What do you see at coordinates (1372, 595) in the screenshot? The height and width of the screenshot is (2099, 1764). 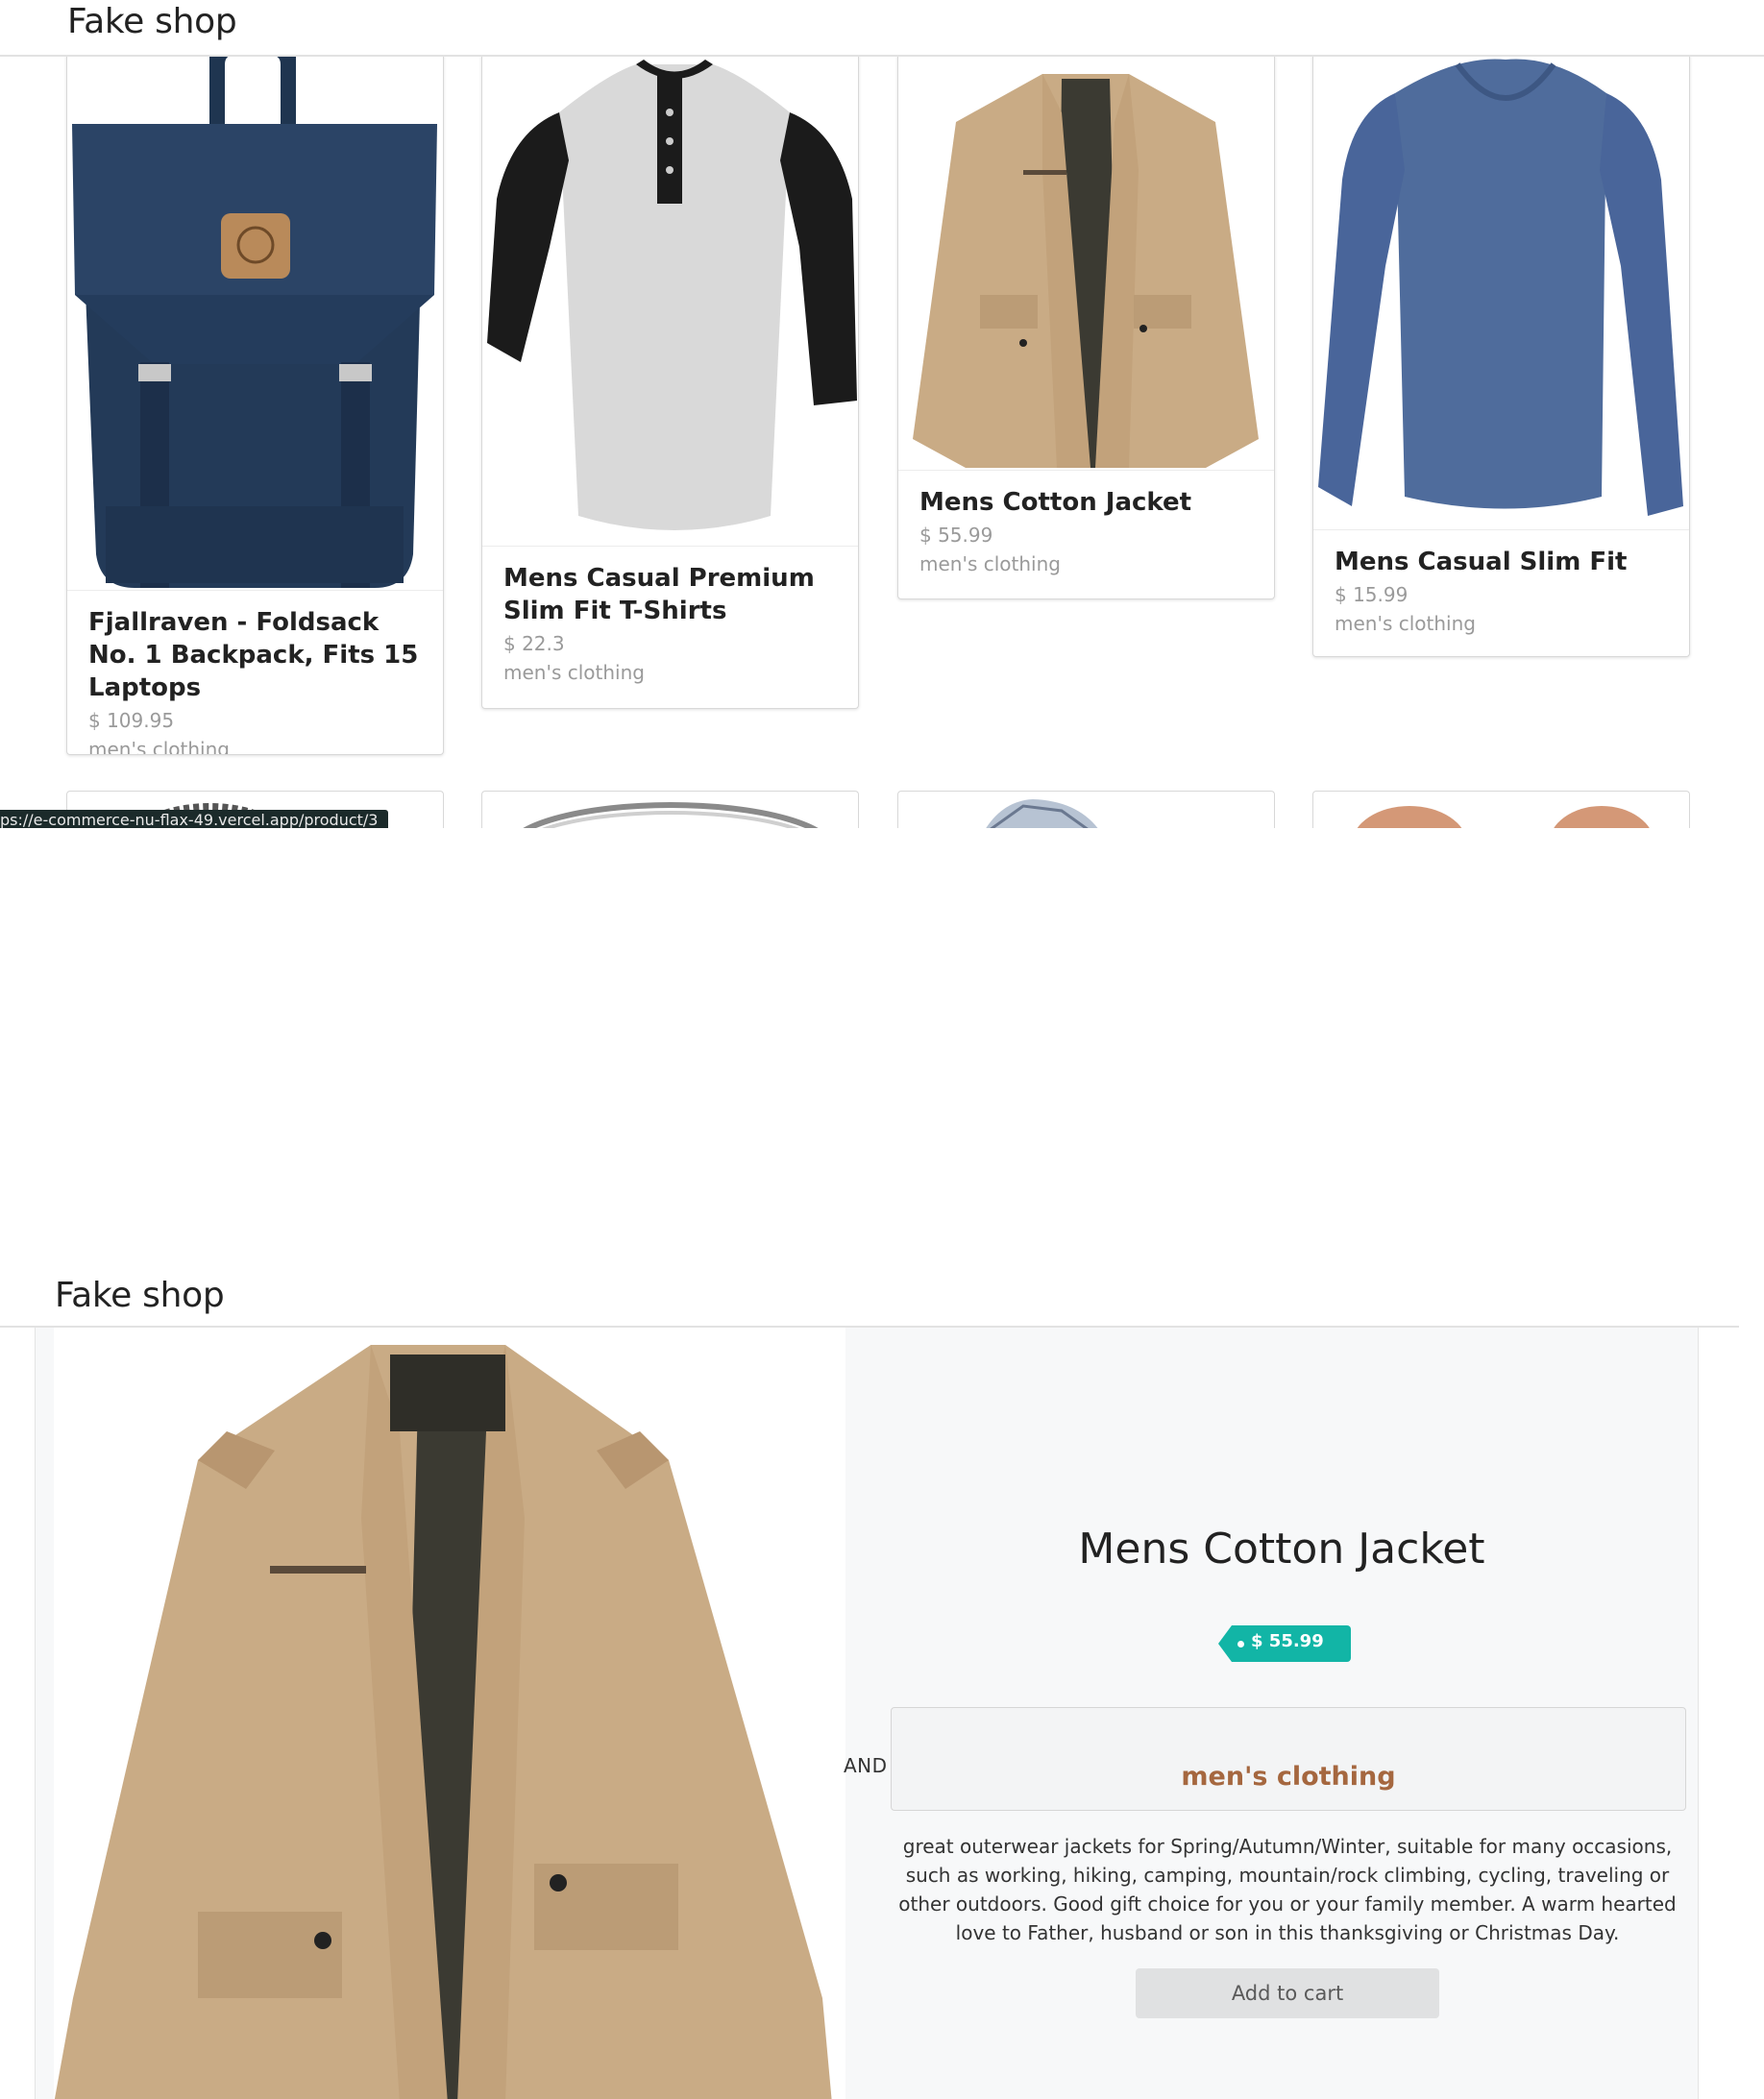 I see `product-price: $ 15.99` at bounding box center [1372, 595].